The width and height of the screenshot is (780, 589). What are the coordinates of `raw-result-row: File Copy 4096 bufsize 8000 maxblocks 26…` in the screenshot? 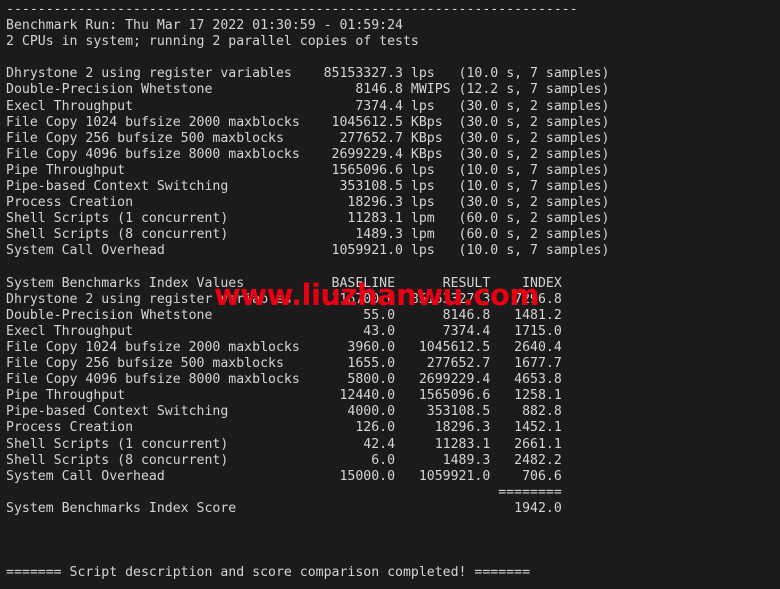 It's located at (308, 154).